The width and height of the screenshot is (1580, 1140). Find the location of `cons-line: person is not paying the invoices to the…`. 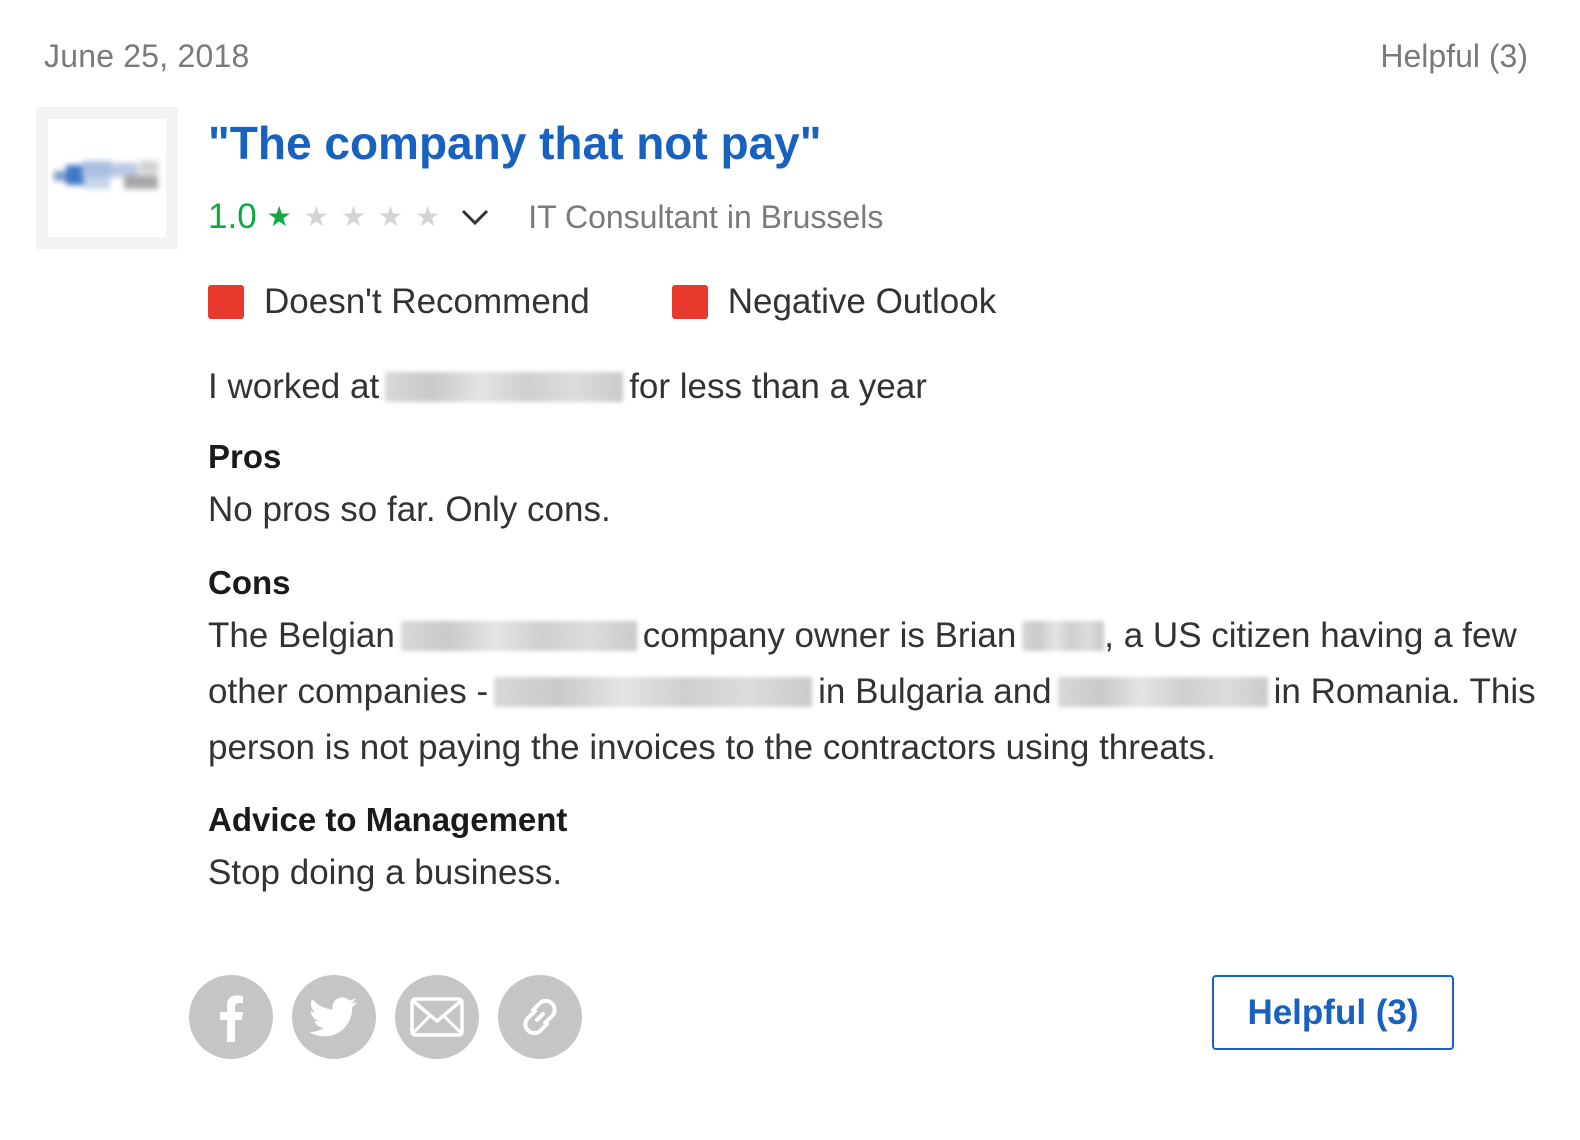

cons-line: person is not paying the invoices to the… is located at coordinates (712, 747).